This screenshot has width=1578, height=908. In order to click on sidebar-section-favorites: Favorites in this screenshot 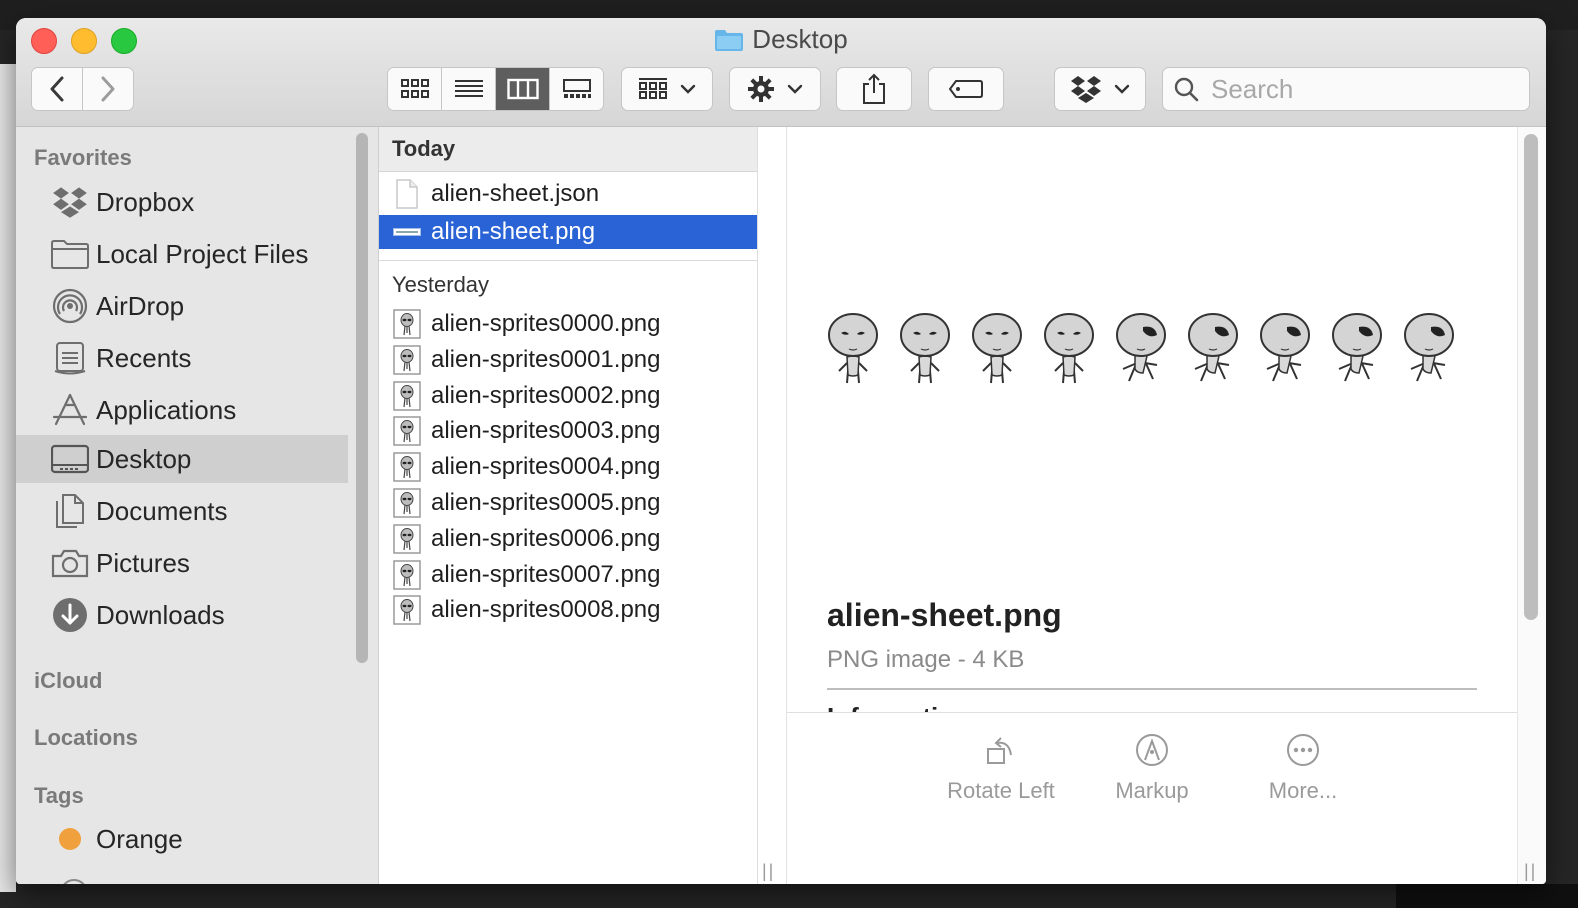, I will do `click(83, 157)`.